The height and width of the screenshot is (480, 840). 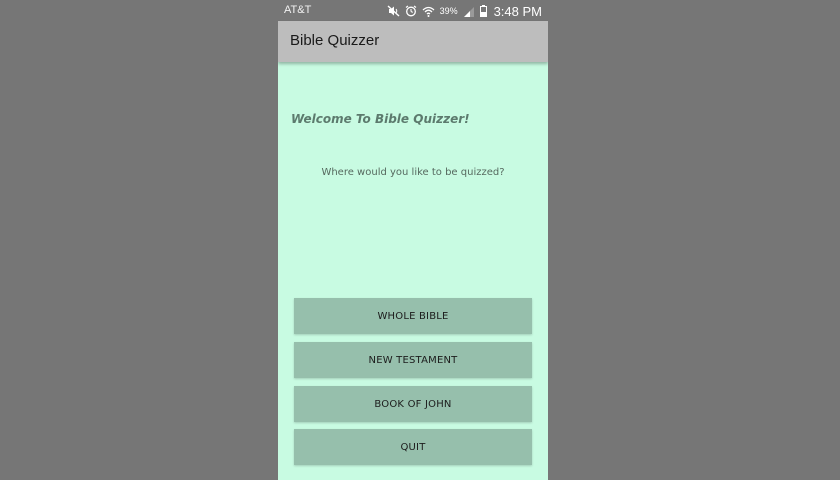 I want to click on status-icons: 39% 3:48 PM, so click(x=464, y=11).